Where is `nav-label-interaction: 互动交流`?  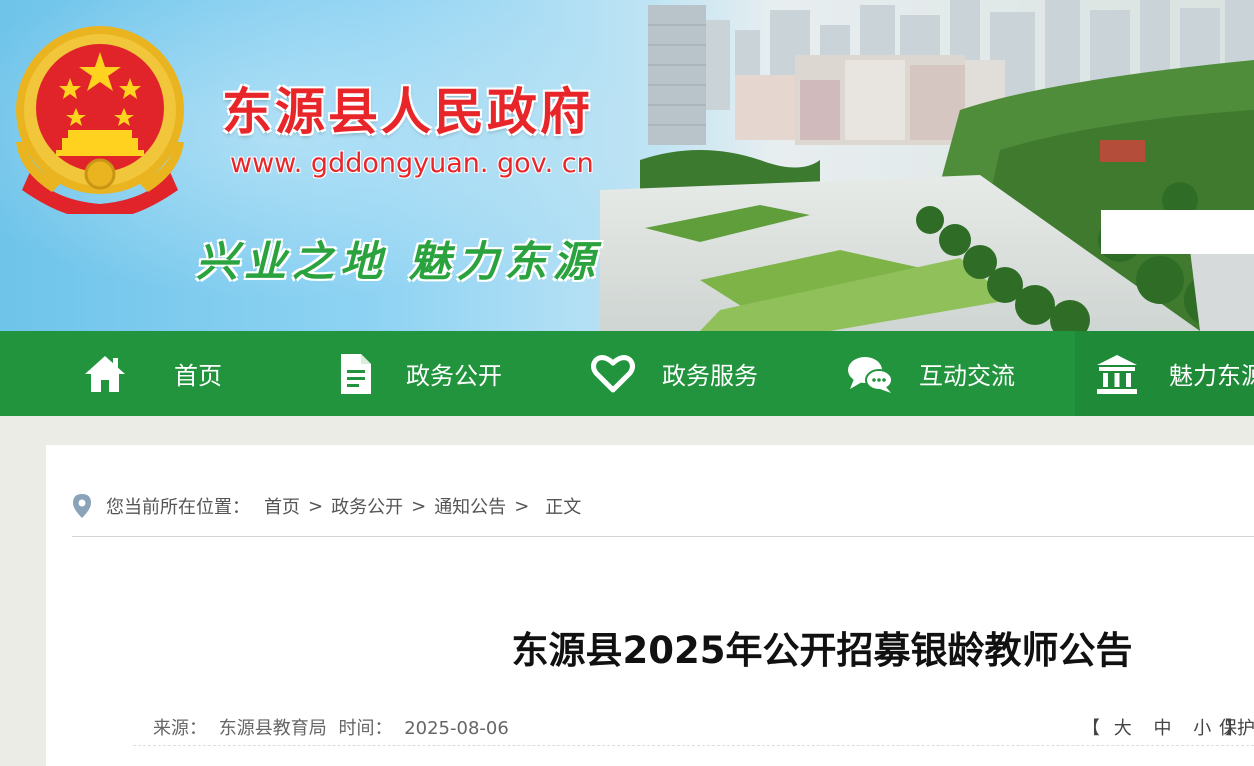 nav-label-interaction: 互动交流 is located at coordinates (967, 376).